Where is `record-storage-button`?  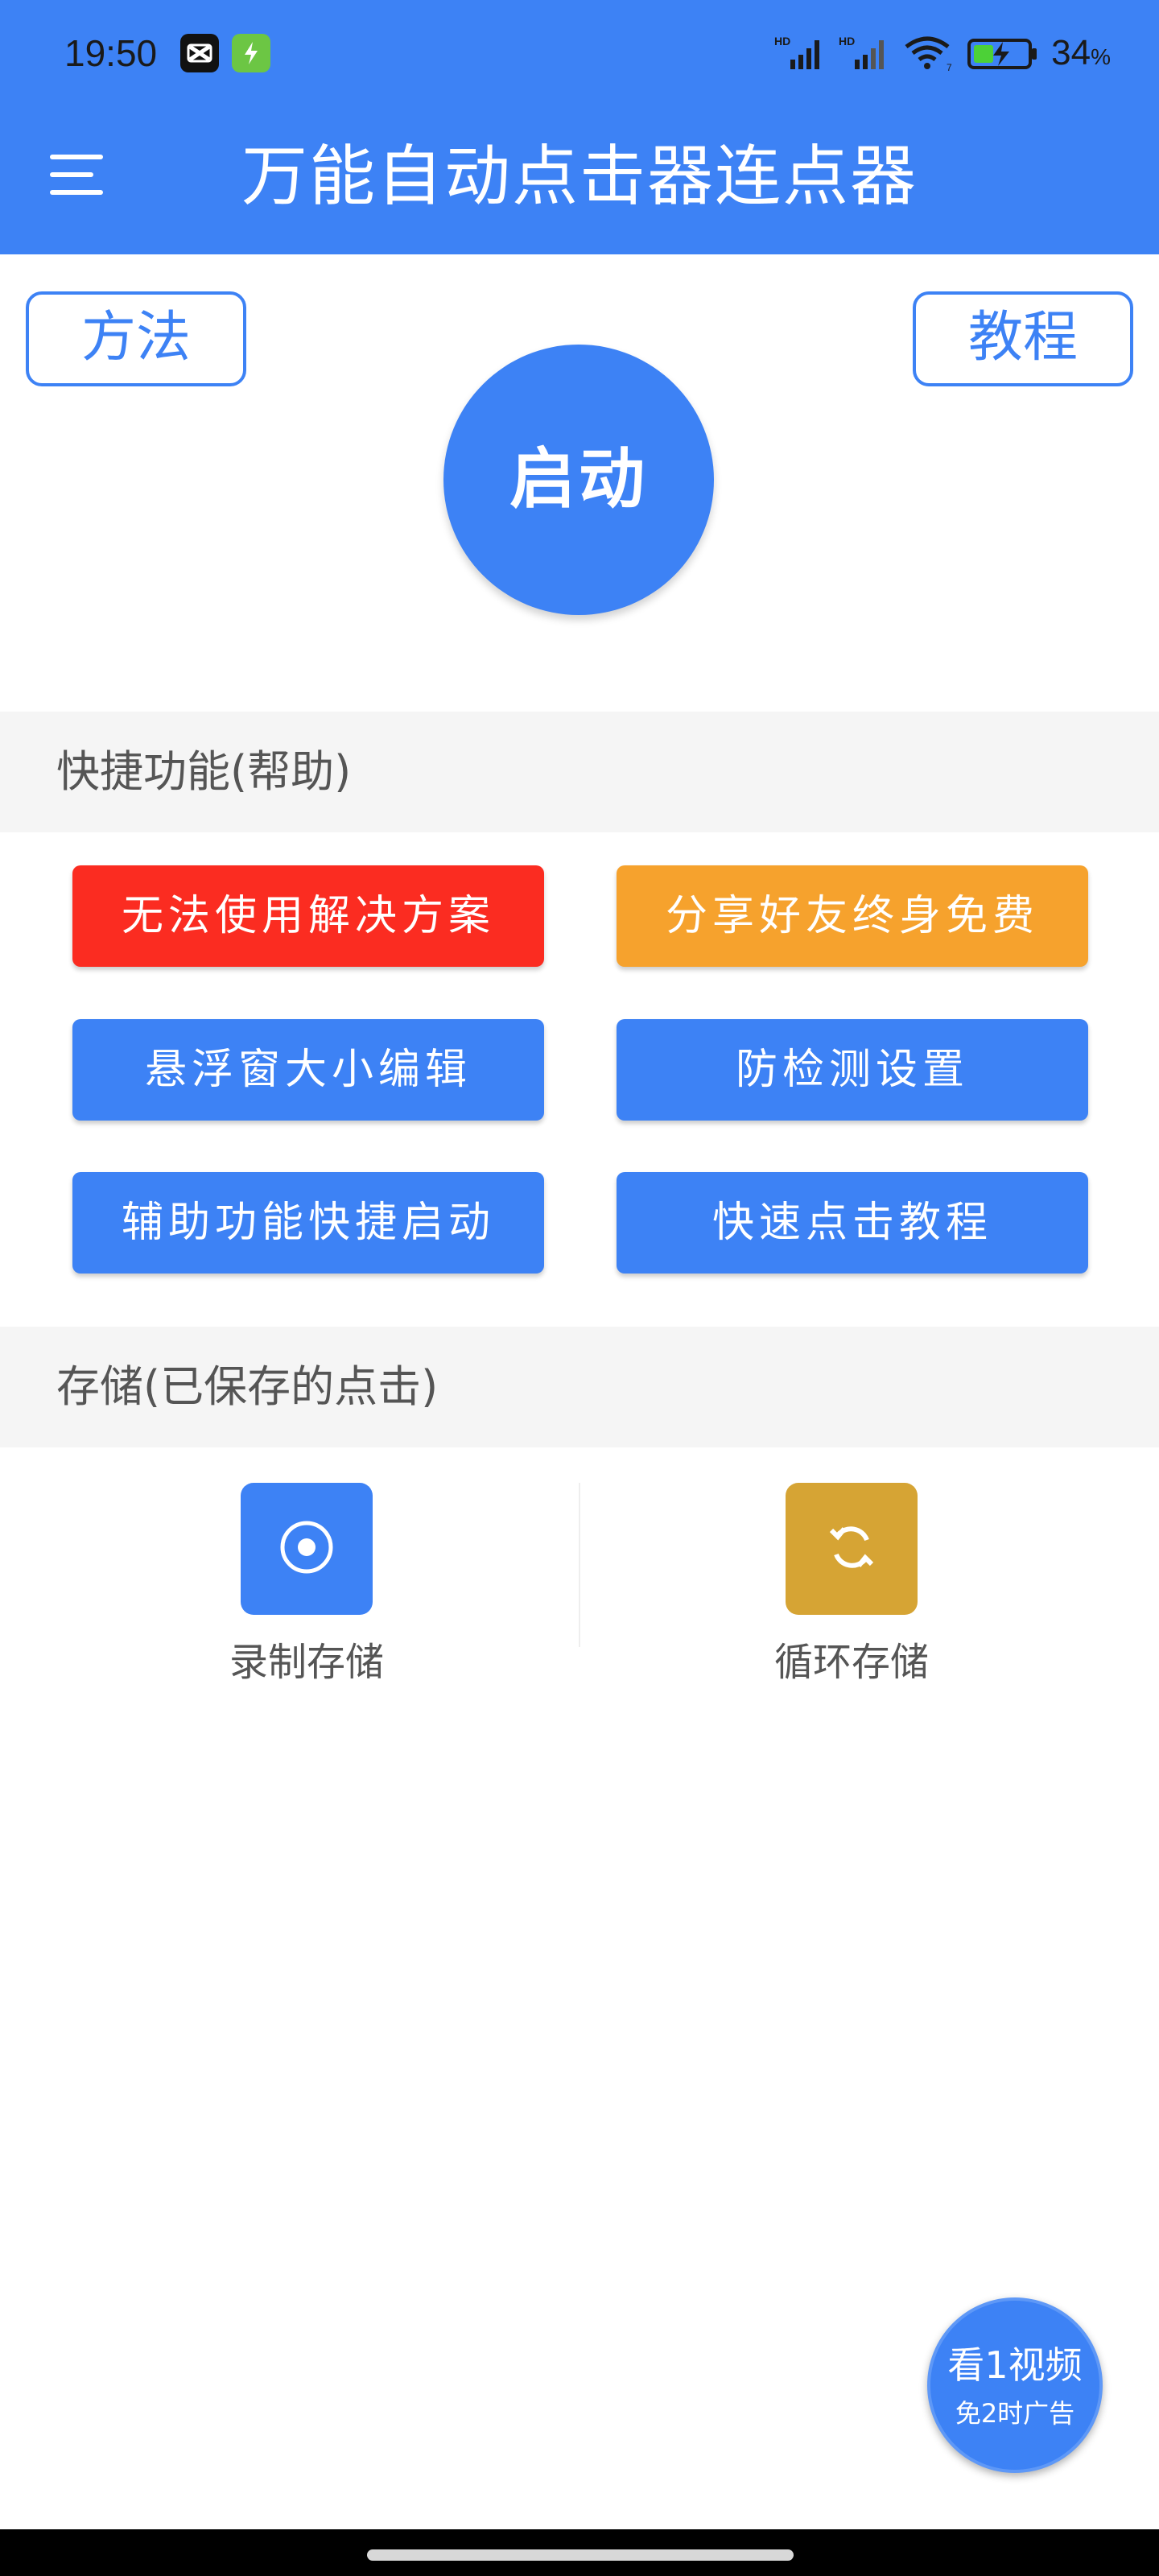 record-storage-button is located at coordinates (307, 1549).